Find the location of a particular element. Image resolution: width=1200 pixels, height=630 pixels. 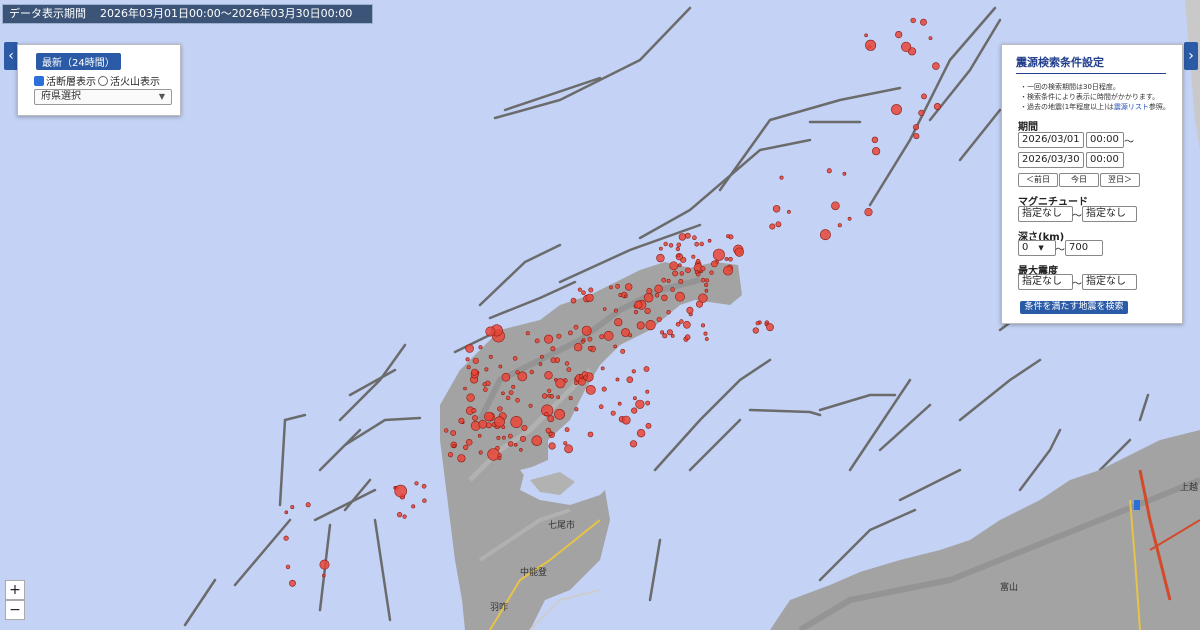

magnitude-min-select: 指定なし is located at coordinates (1045, 214).